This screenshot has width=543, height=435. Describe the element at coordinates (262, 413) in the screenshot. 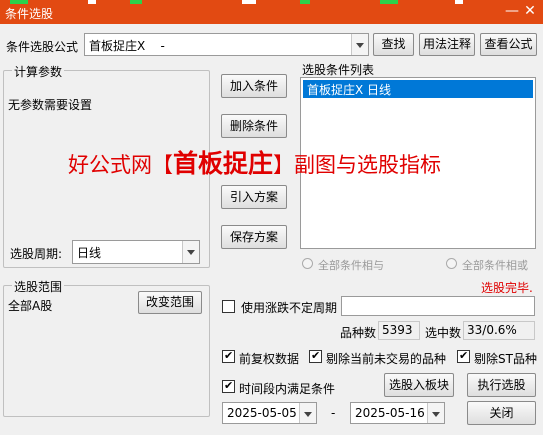

I see `start-date-value: 2025-05-05` at that location.